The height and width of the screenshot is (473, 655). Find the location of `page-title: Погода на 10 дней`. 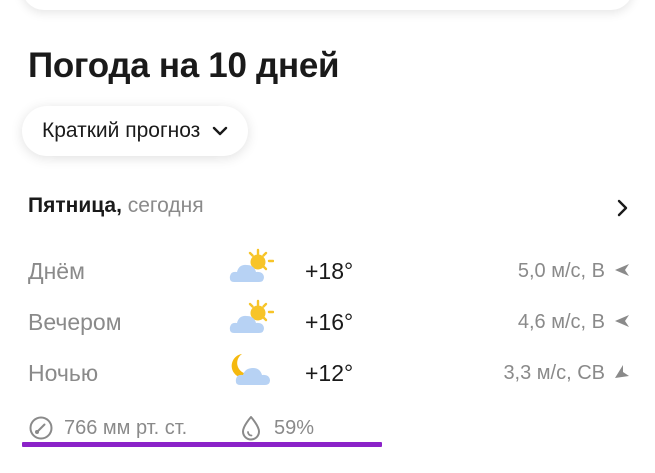

page-title: Погода на 10 дней is located at coordinates (184, 65).